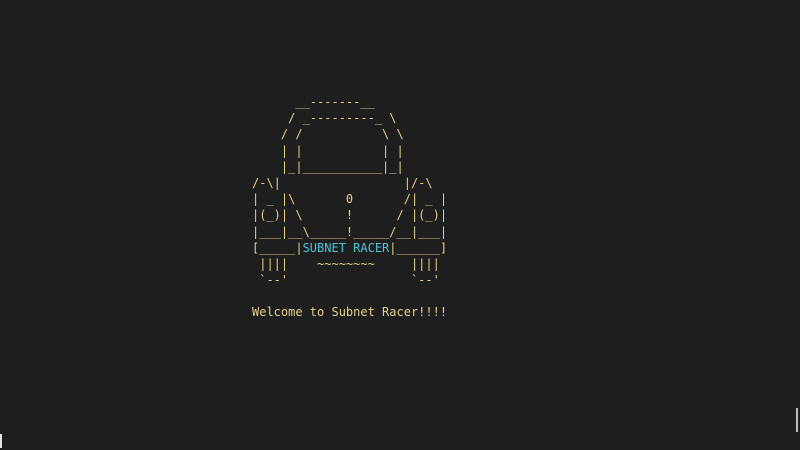 This screenshot has width=800, height=450. What do you see at coordinates (350, 231) in the screenshot?
I see `art-line: |___|__\_____!_____/__|___|` at bounding box center [350, 231].